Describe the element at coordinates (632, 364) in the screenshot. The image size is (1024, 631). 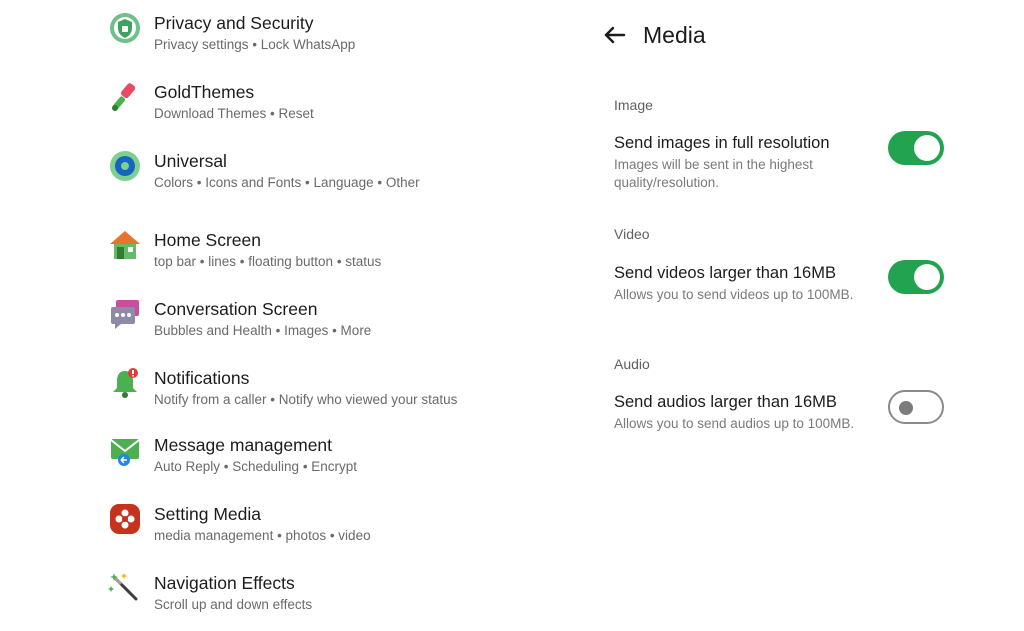
I see `section-header-audio: Audio` at that location.